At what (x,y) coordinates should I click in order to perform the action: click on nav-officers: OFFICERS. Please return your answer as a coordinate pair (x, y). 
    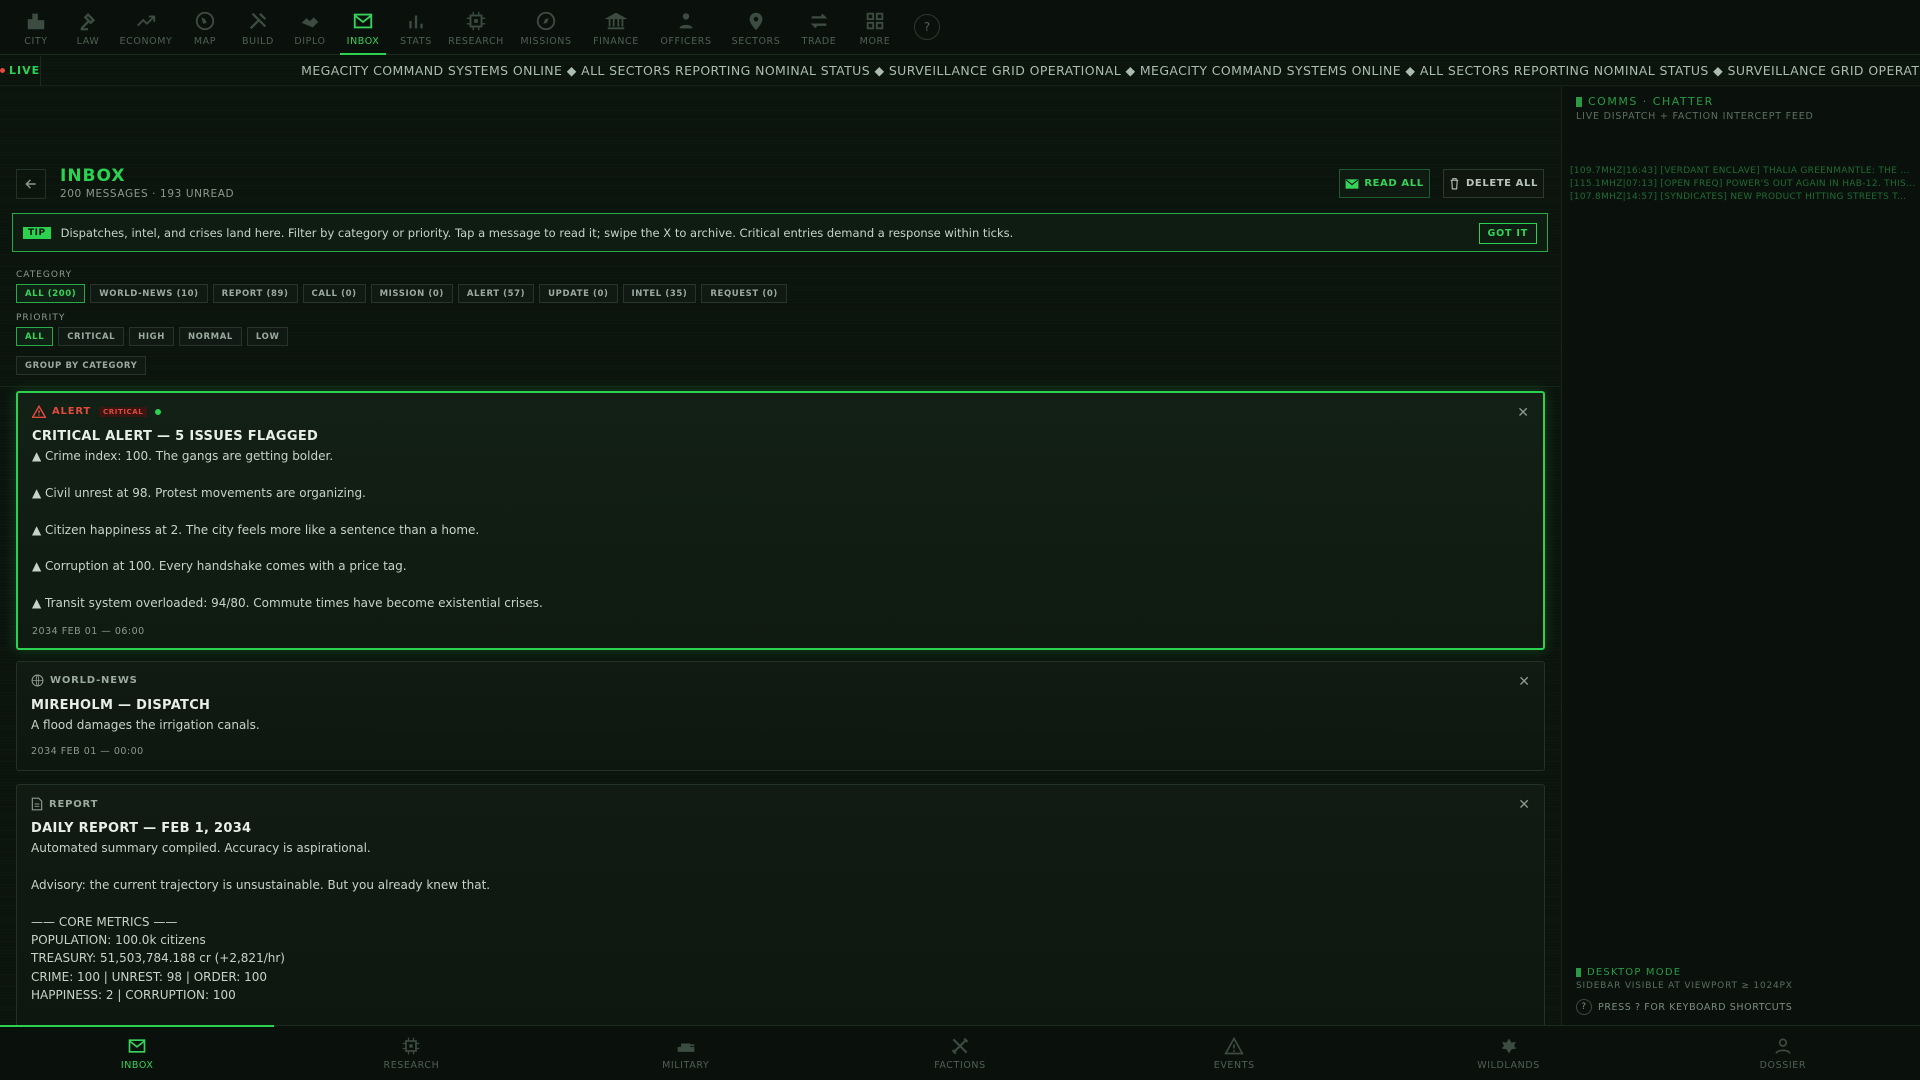
    Looking at the image, I should click on (686, 27).